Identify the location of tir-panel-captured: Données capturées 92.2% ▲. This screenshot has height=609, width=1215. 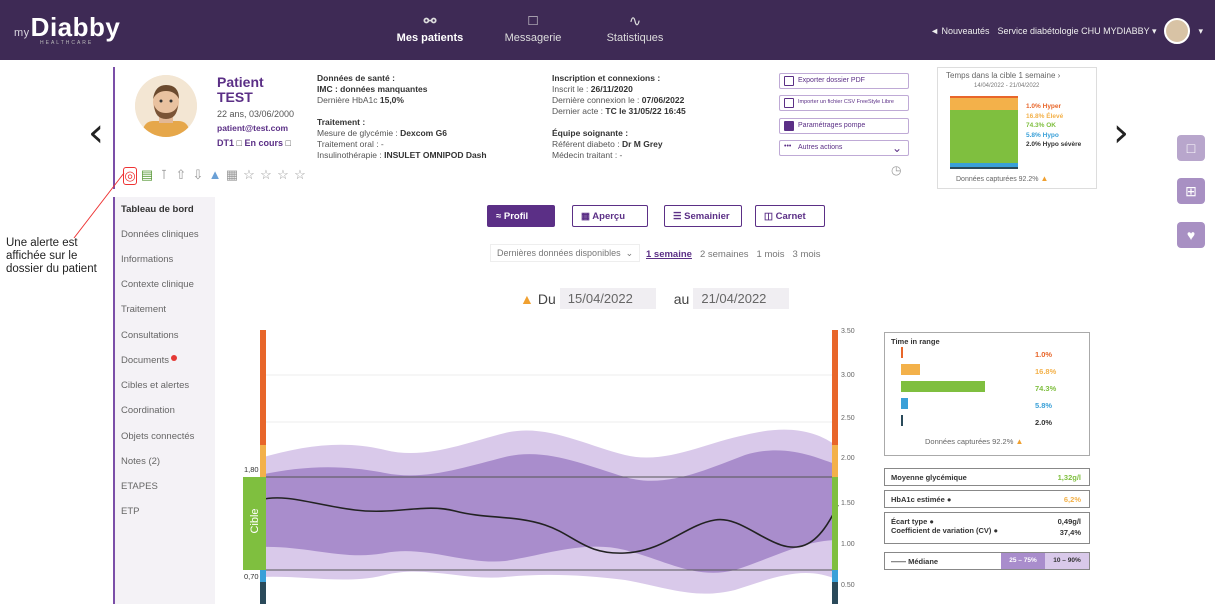
(974, 441).